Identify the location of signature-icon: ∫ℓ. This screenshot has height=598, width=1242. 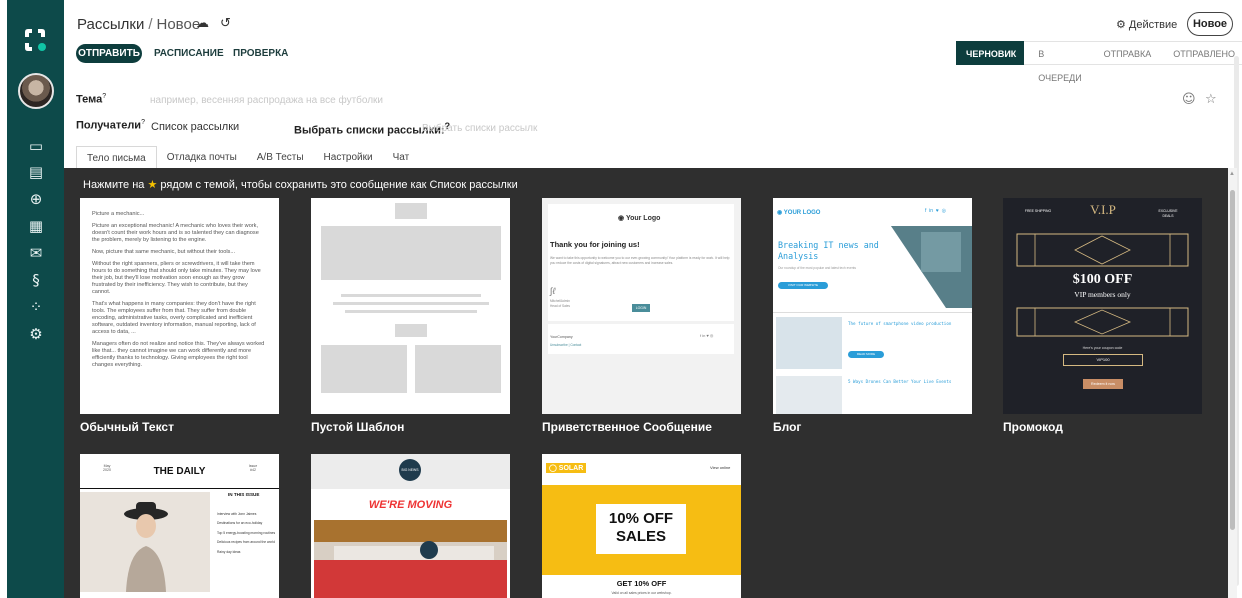
(553, 291).